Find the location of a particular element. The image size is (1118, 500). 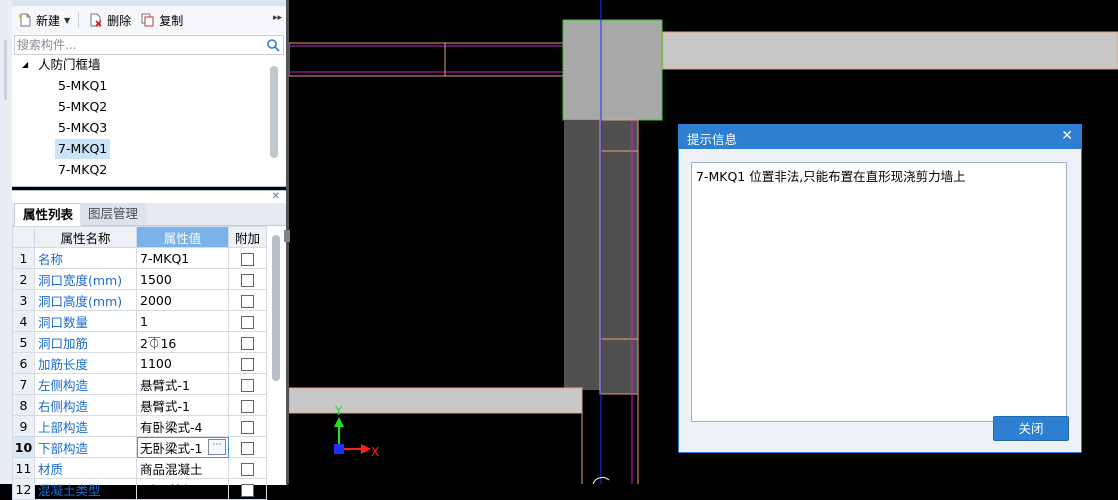

extra-header: 附加 is located at coordinates (247, 237).